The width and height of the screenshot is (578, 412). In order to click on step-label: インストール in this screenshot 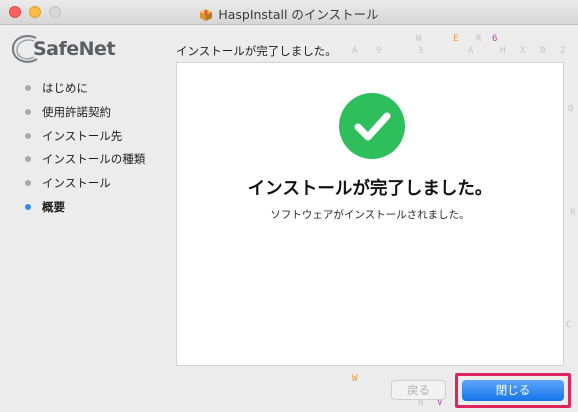, I will do `click(76, 183)`.